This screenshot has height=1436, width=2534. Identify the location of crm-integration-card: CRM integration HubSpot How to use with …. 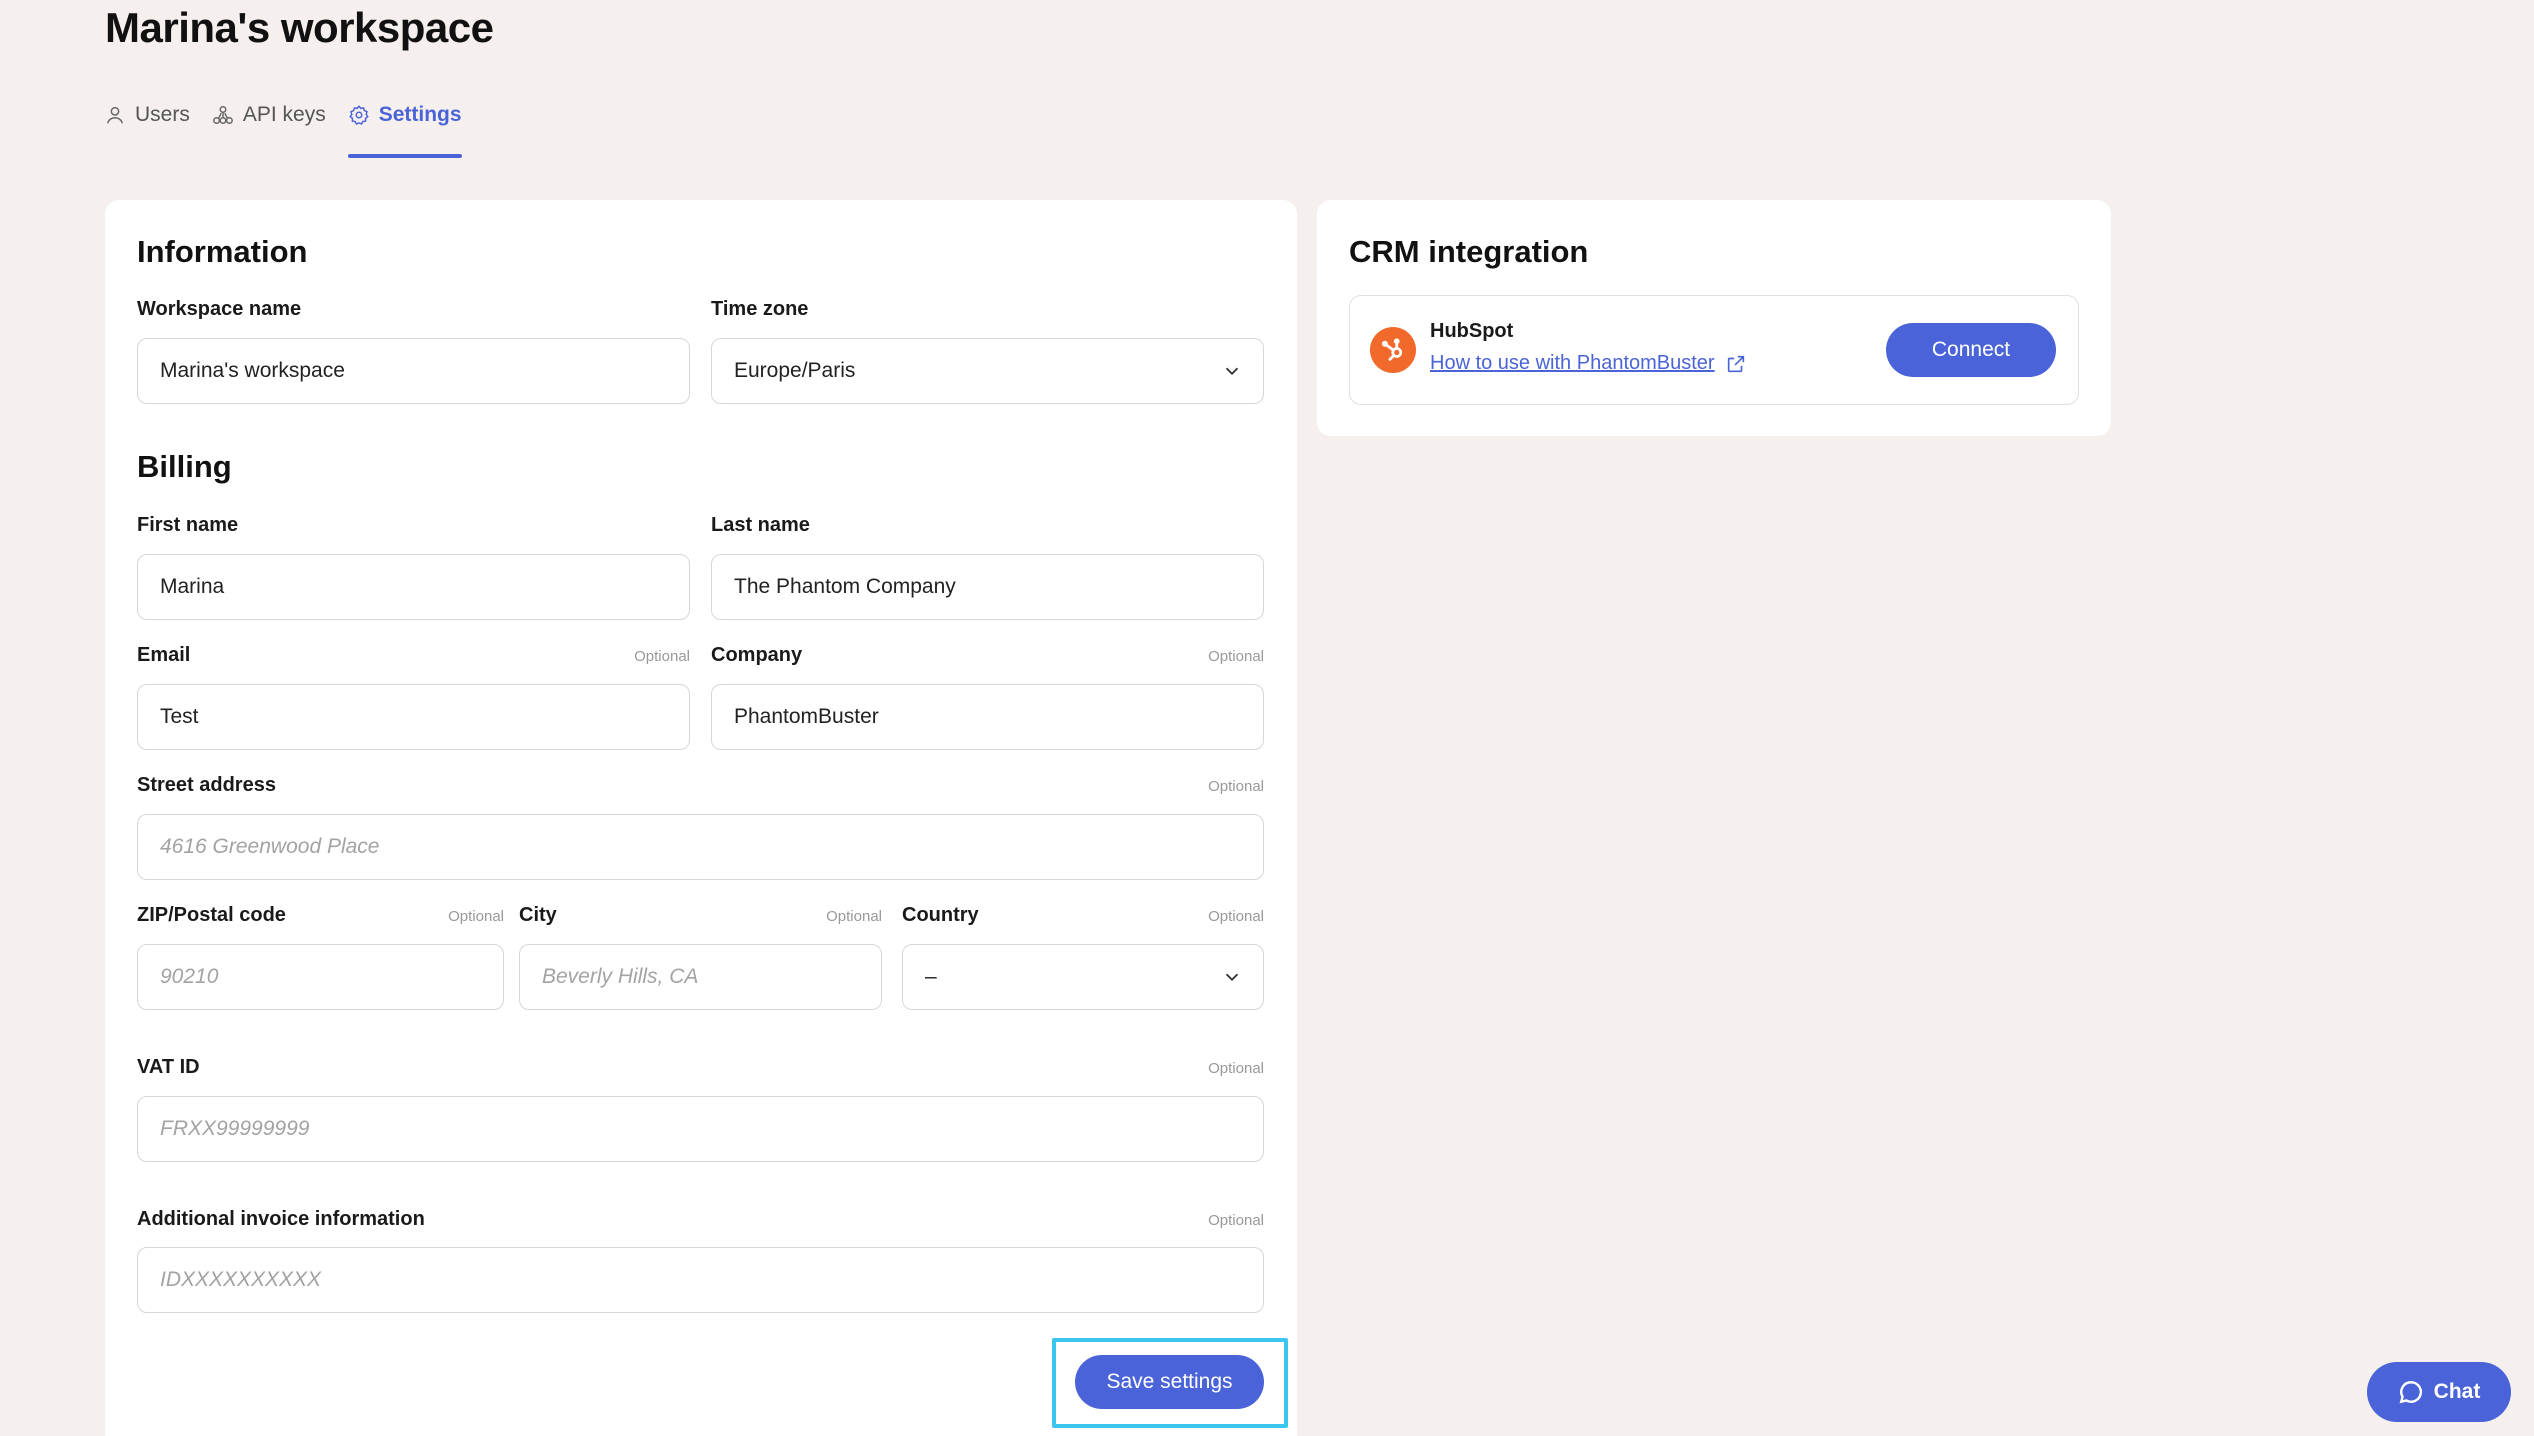
(1714, 318).